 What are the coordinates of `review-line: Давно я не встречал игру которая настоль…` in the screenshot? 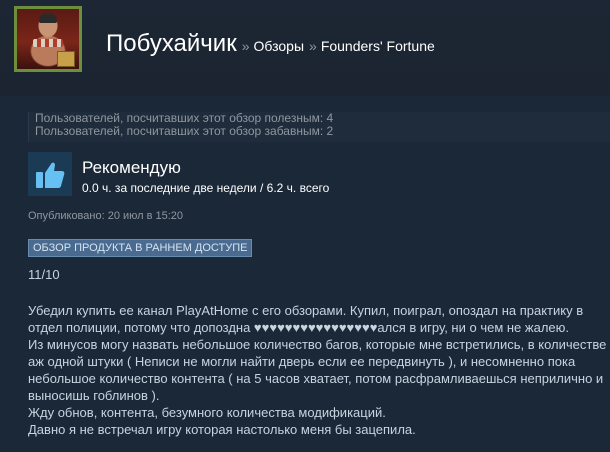 It's located at (222, 429).